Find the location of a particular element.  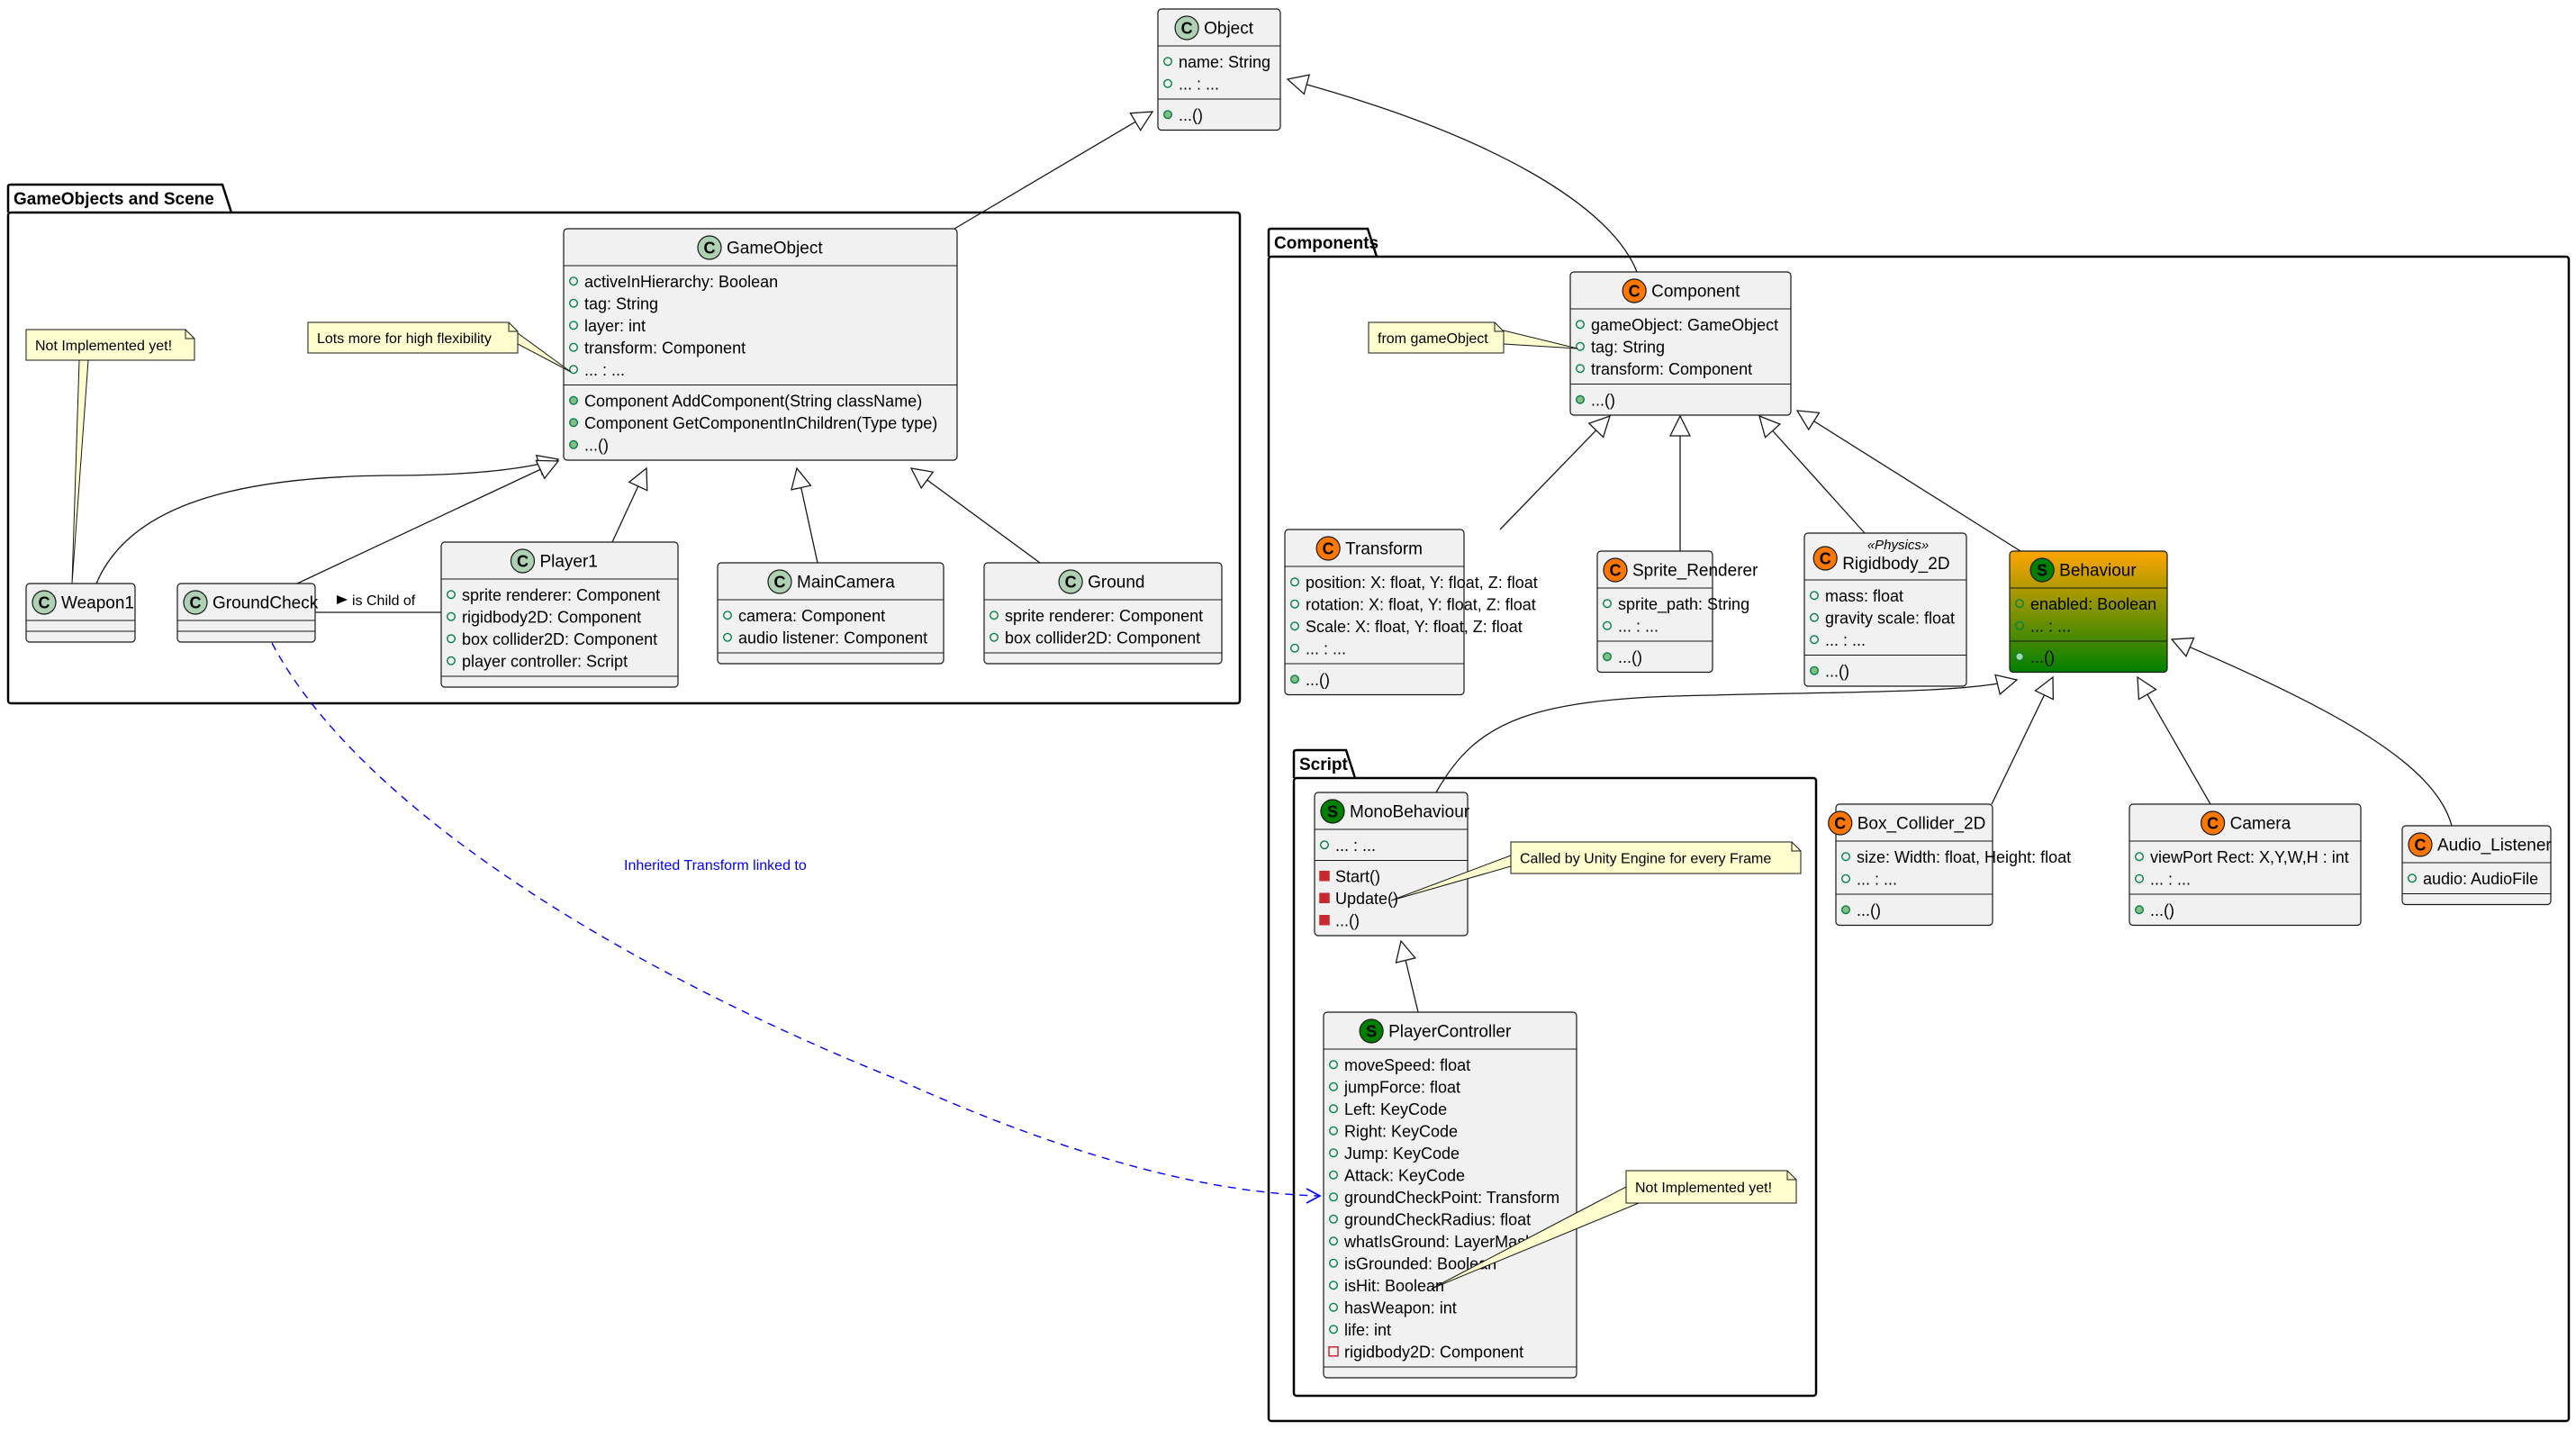

class-field: Left: KeyCode is located at coordinates (1395, 1109).